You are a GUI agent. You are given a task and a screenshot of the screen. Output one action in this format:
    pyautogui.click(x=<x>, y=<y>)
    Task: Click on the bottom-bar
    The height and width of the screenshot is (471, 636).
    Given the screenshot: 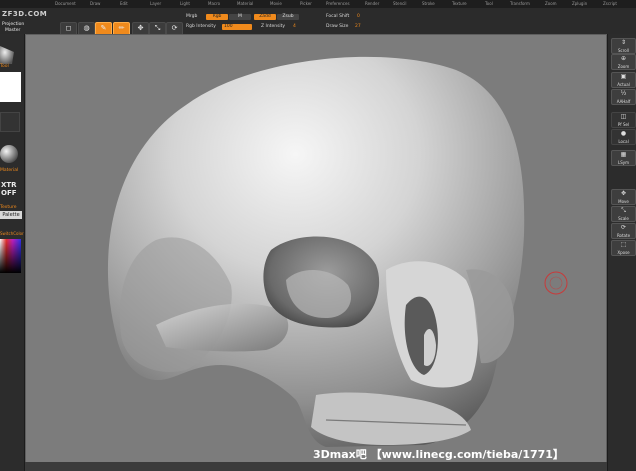 What is the action you would take?
    pyautogui.click(x=316, y=466)
    